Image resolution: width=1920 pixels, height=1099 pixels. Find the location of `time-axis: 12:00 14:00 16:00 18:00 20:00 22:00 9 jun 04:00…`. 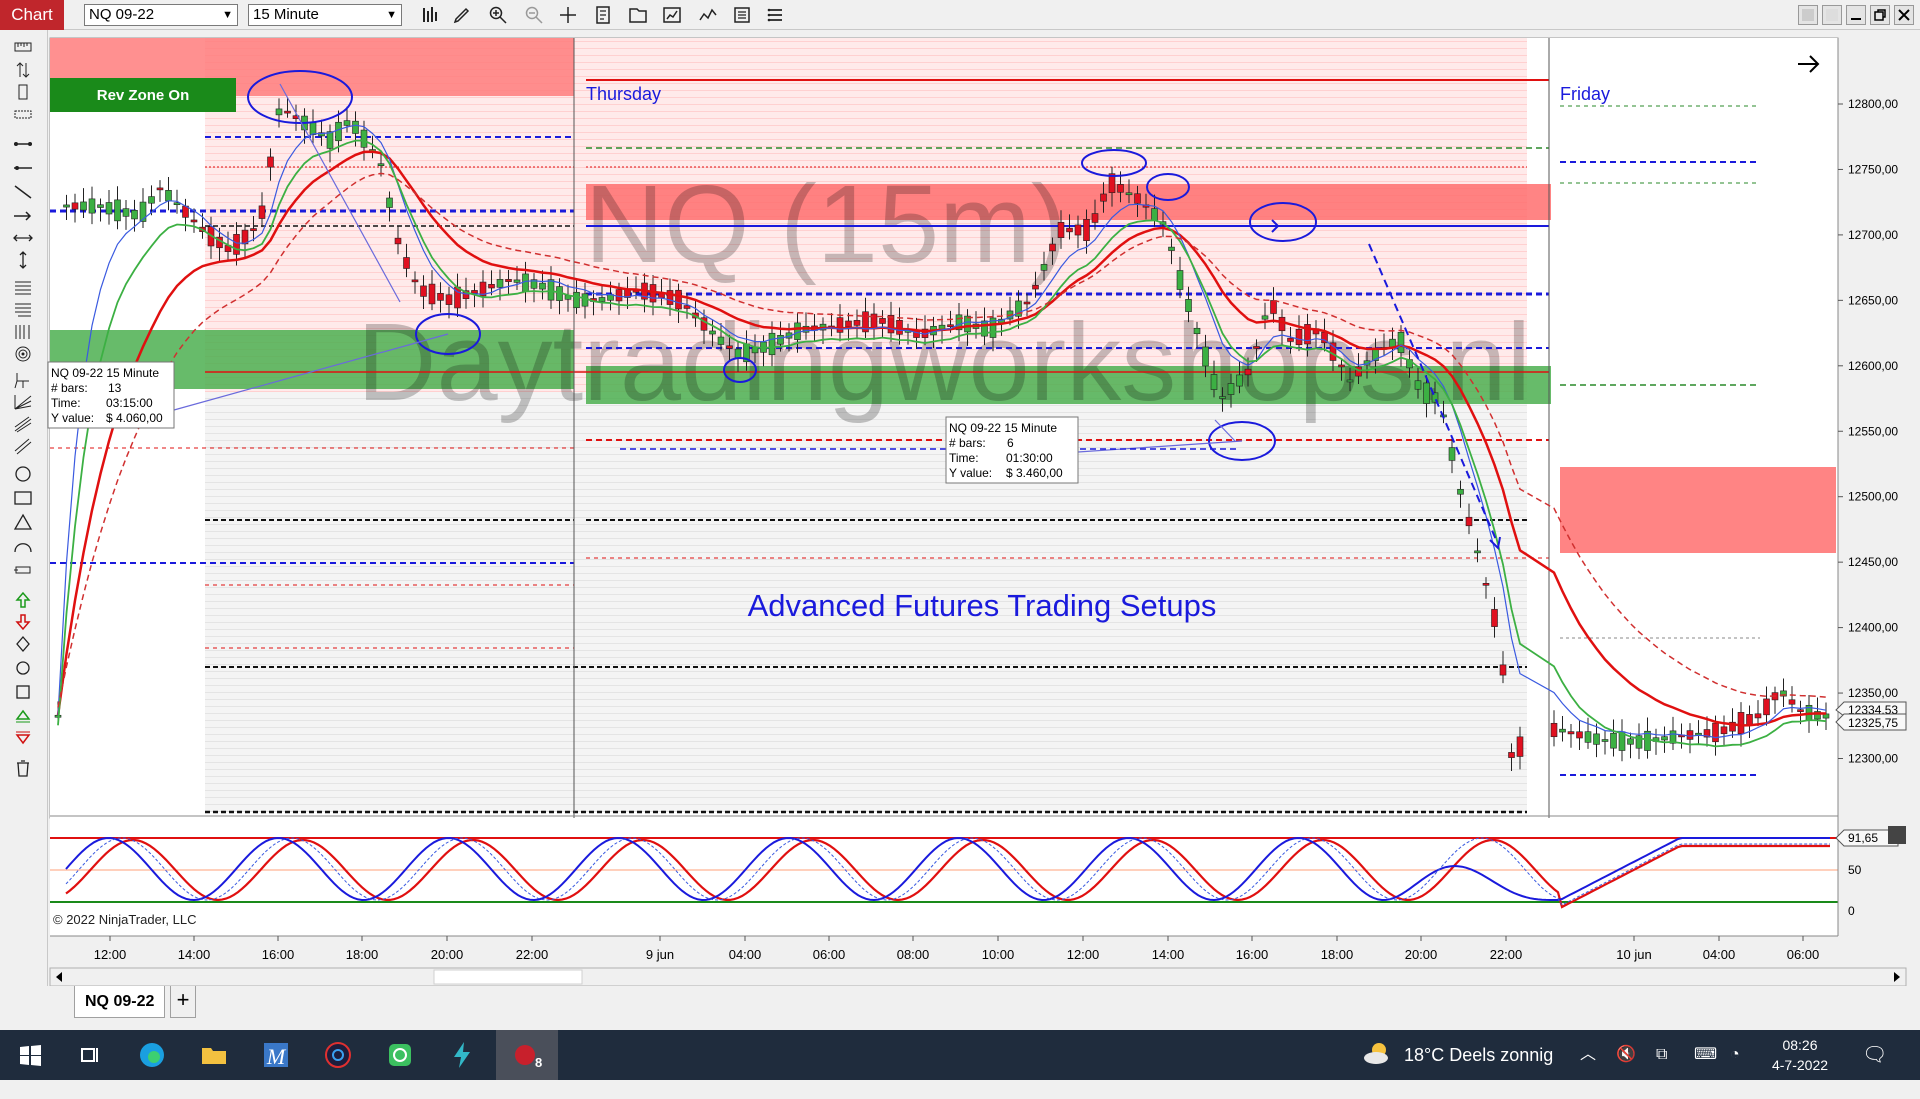

time-axis: 12:00 14:00 16:00 18:00 20:00 22:00 9 jun 04:00… is located at coordinates (957, 949).